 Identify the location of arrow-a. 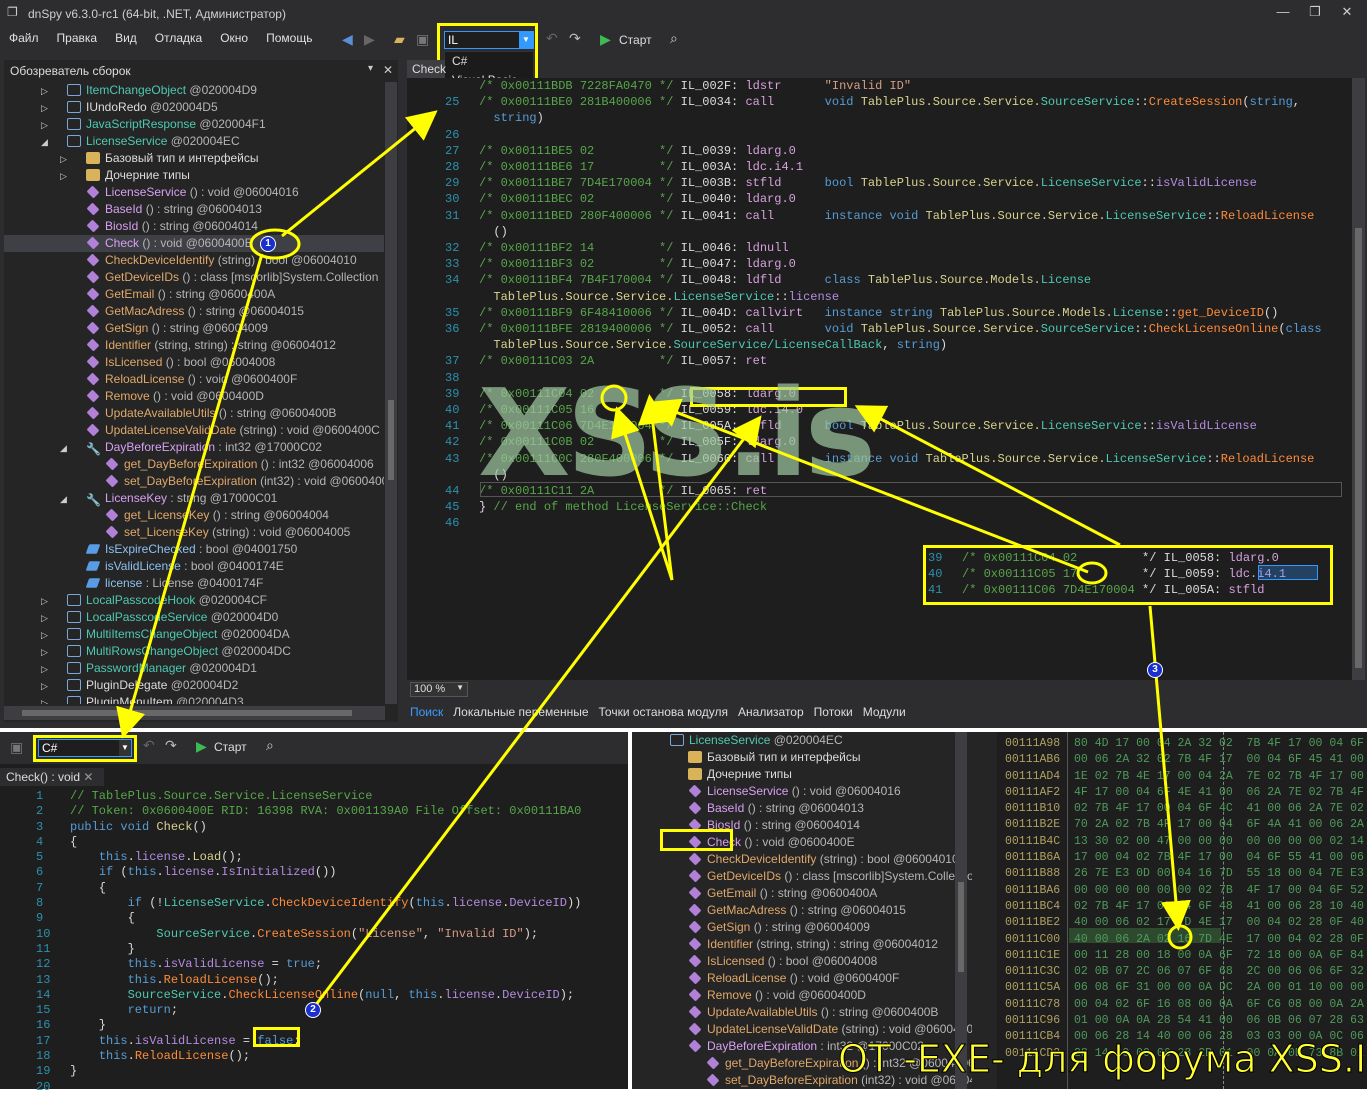
(642, 493).